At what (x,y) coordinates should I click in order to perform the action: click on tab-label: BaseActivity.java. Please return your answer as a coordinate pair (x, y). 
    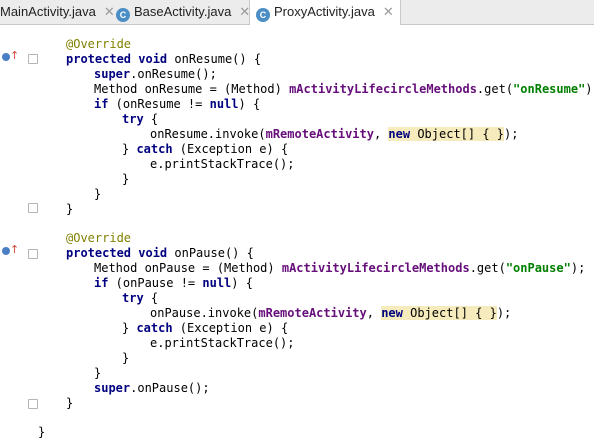
    Looking at the image, I should click on (183, 11).